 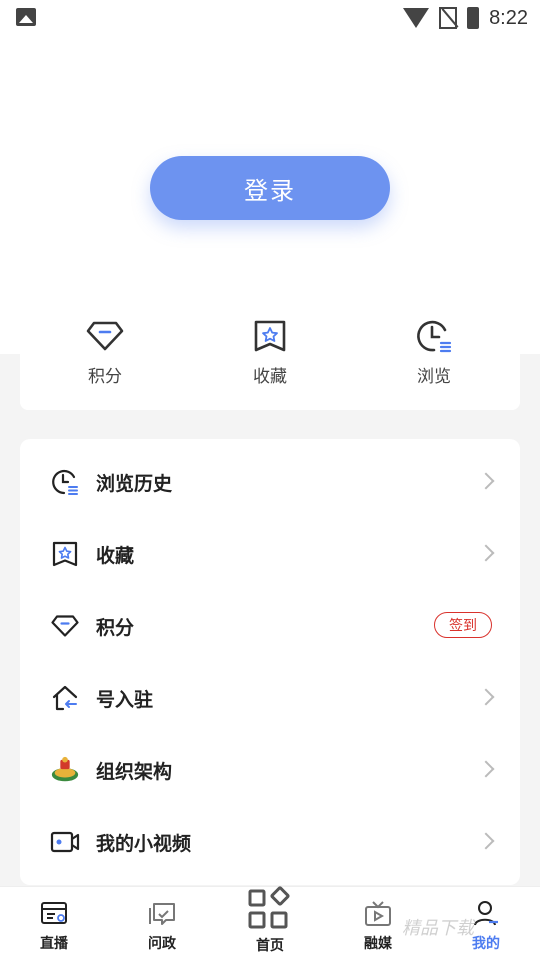 What do you see at coordinates (54, 944) in the screenshot?
I see `tab-label: 直播` at bounding box center [54, 944].